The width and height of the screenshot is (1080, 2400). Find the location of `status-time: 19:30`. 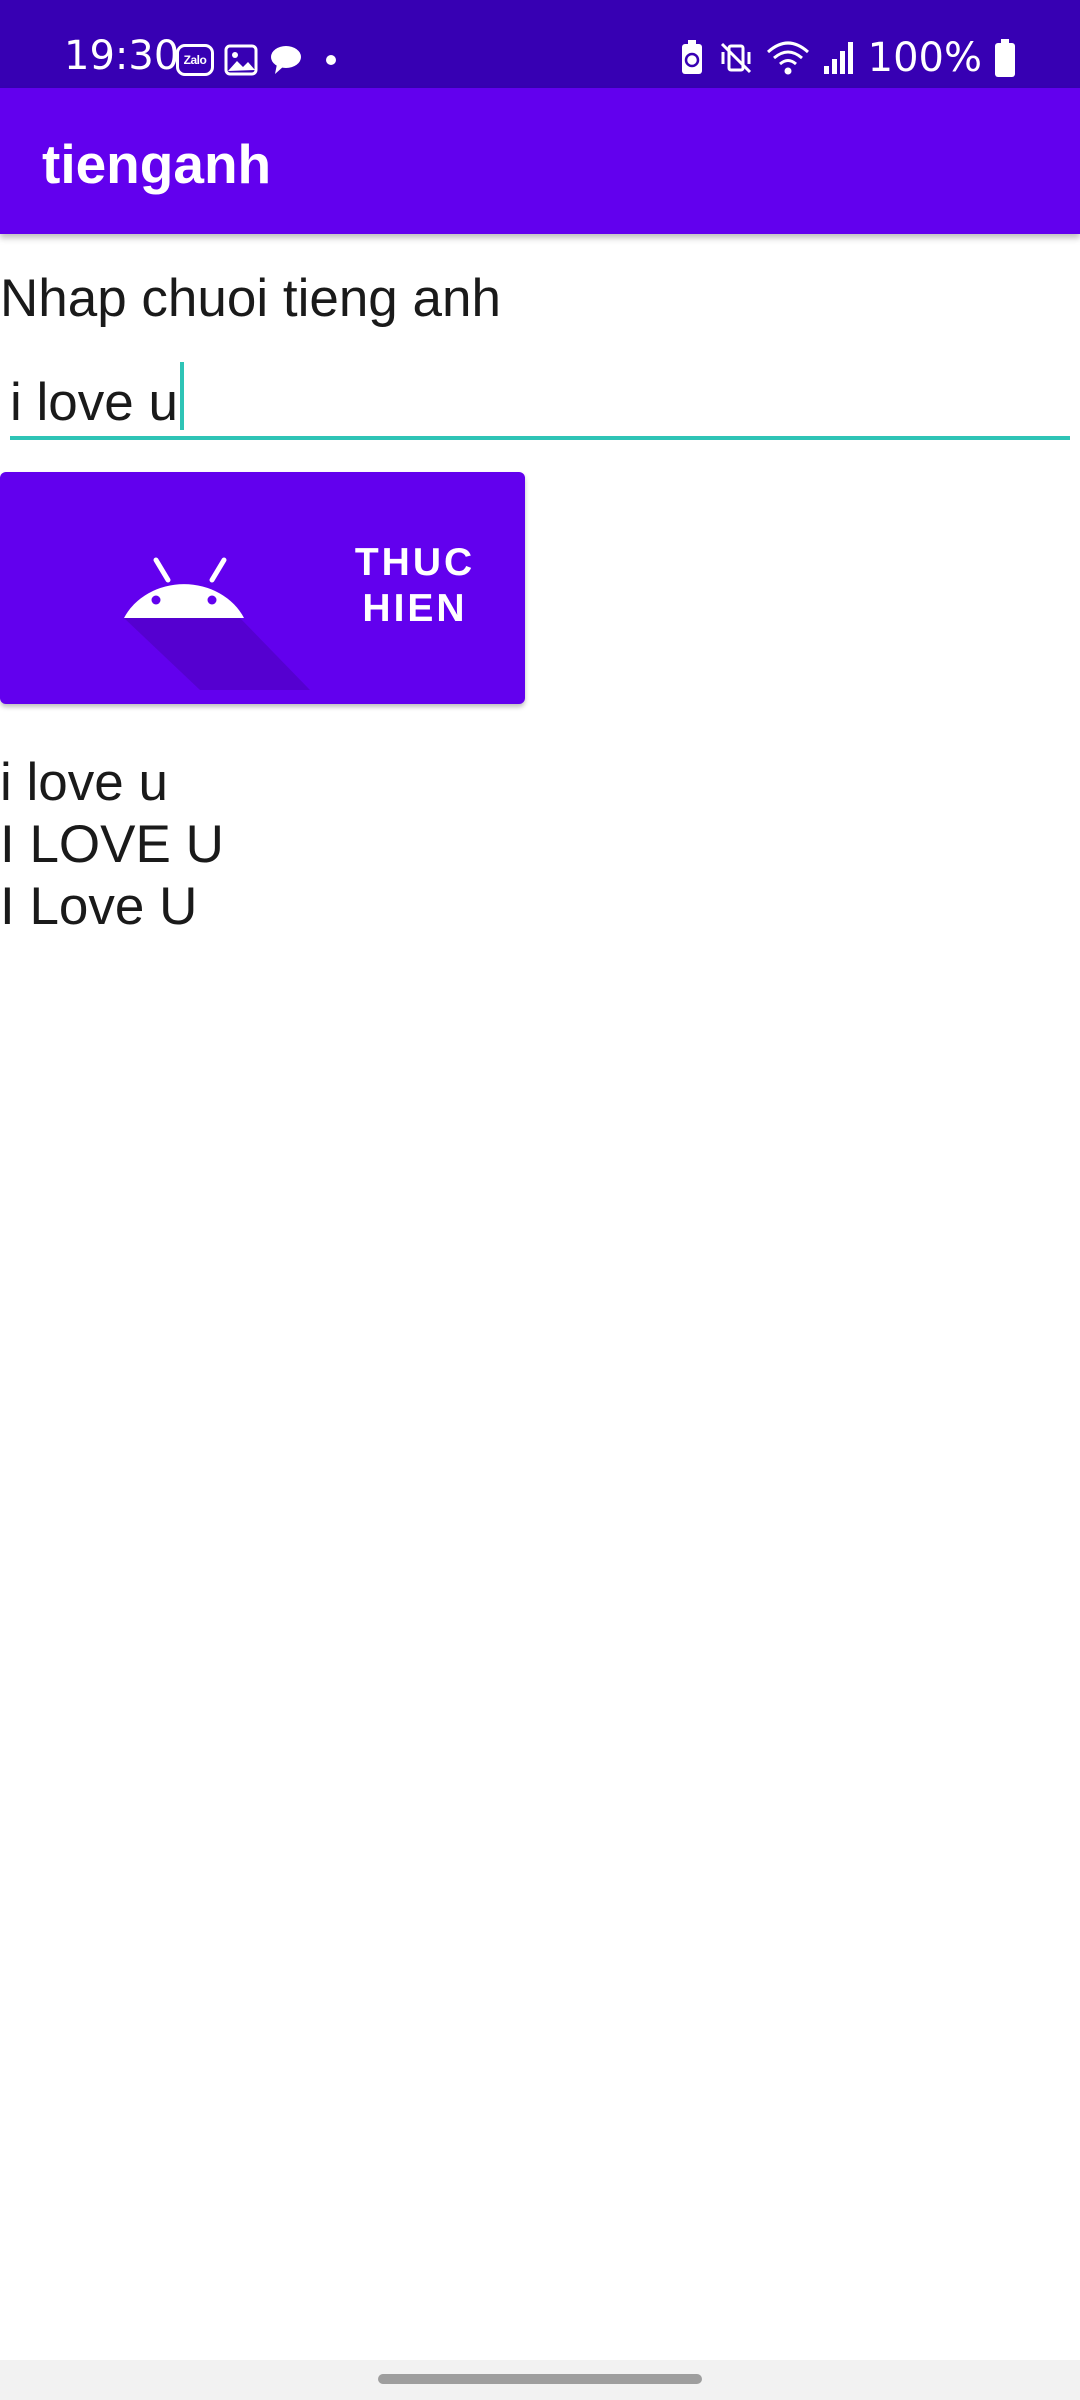

status-time: 19:30 is located at coordinates (122, 56).